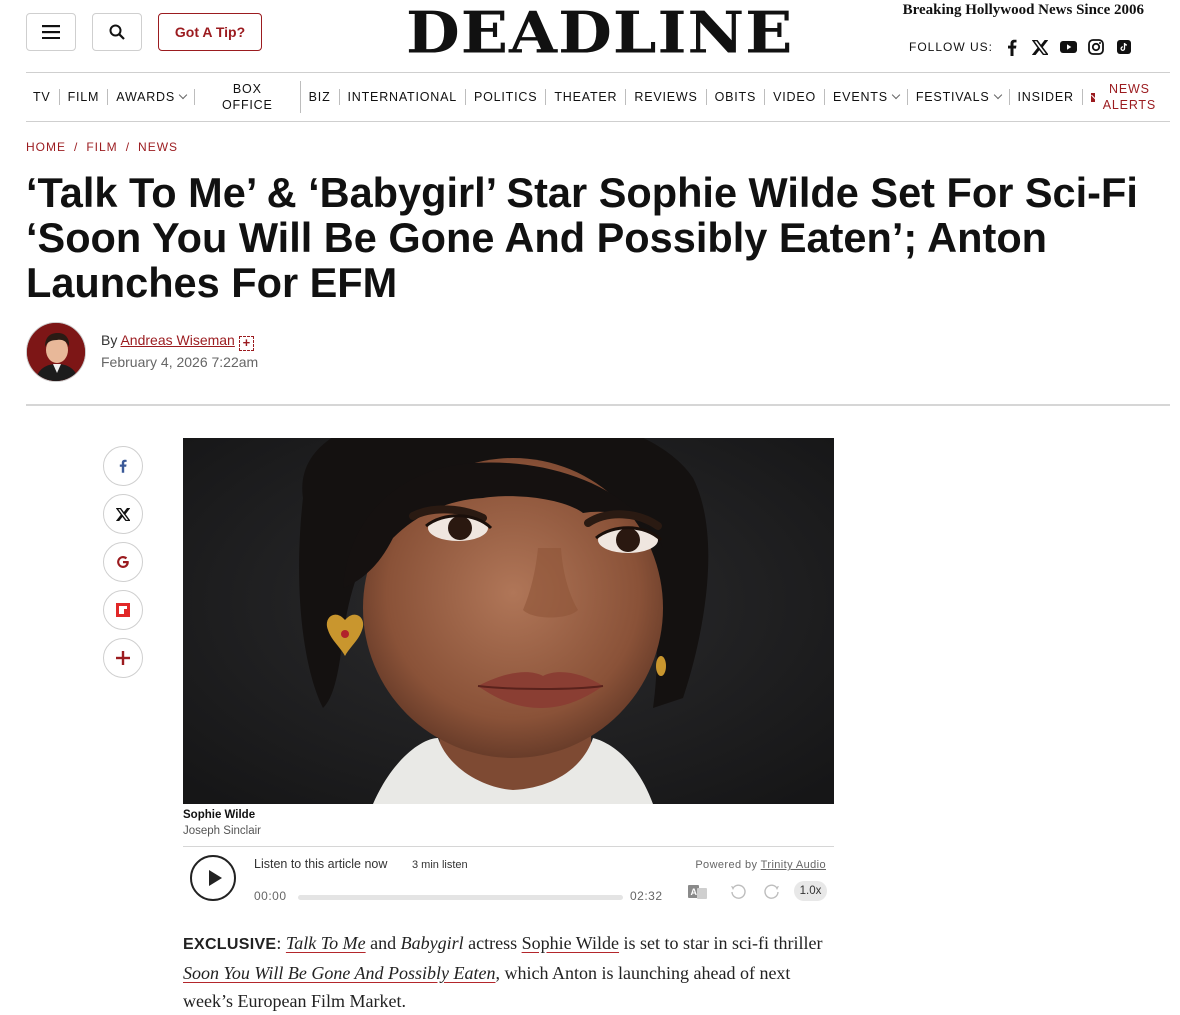 Image resolution: width=1180 pixels, height=1015 pixels. What do you see at coordinates (1124, 47) in the screenshot?
I see `tiktok-icon` at bounding box center [1124, 47].